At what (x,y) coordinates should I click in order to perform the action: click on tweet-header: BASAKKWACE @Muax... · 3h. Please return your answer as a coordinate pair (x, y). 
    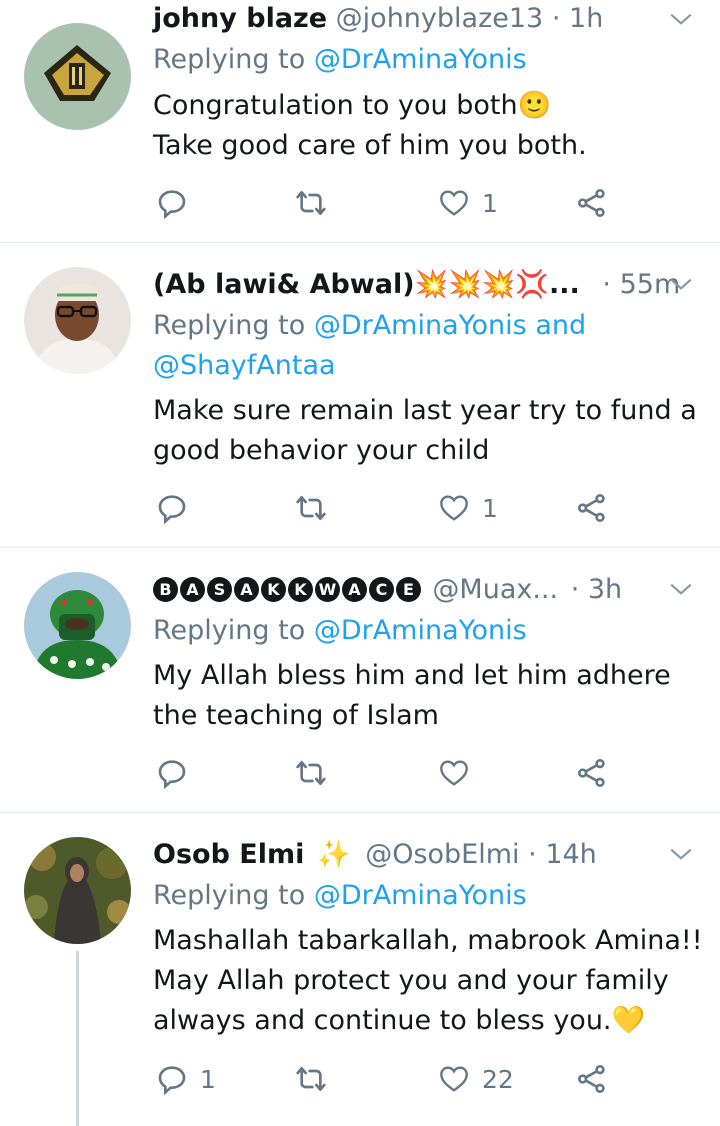
    Looking at the image, I should click on (436, 590).